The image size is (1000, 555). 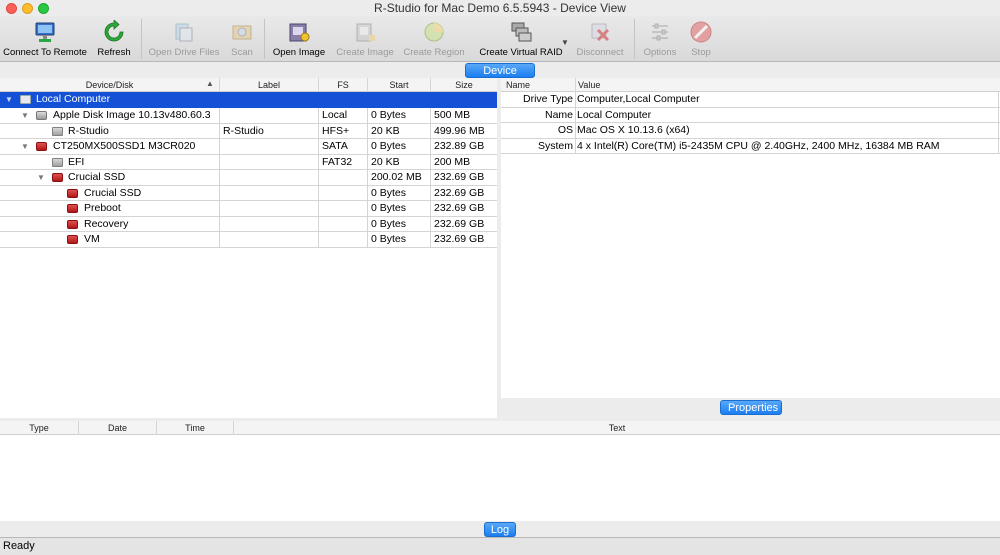 I want to click on zoom-window-button, so click(x=43, y=8).